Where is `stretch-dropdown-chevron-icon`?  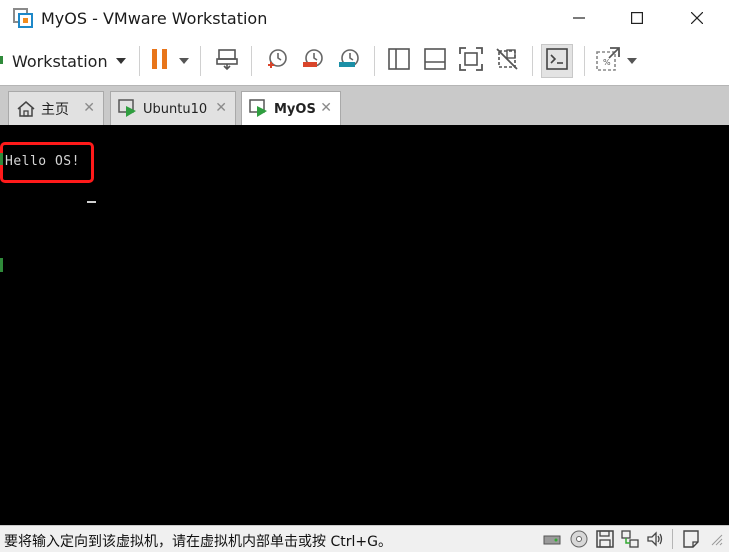 stretch-dropdown-chevron-icon is located at coordinates (632, 61).